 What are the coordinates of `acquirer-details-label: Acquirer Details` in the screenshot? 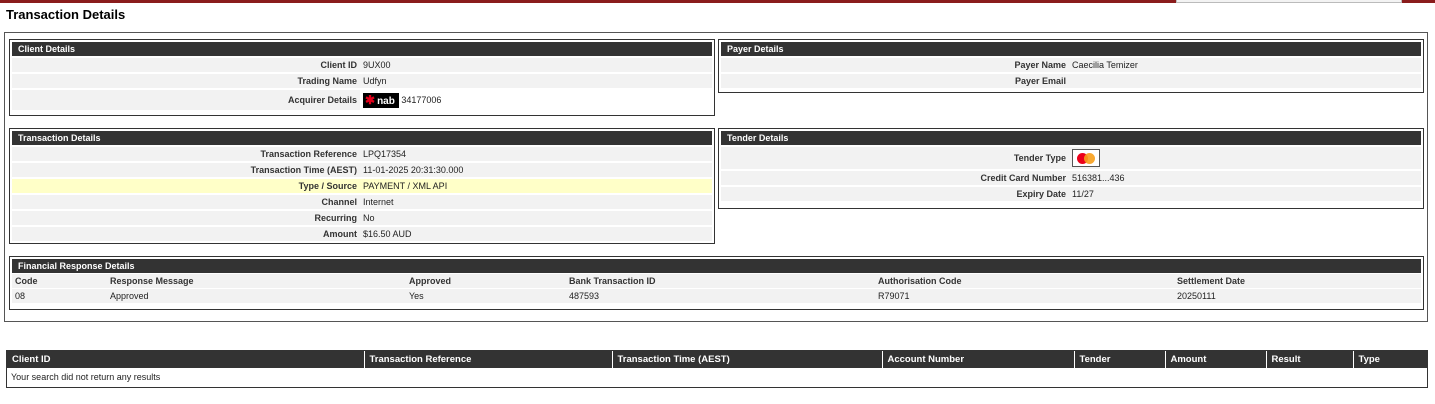 It's located at (186, 100).